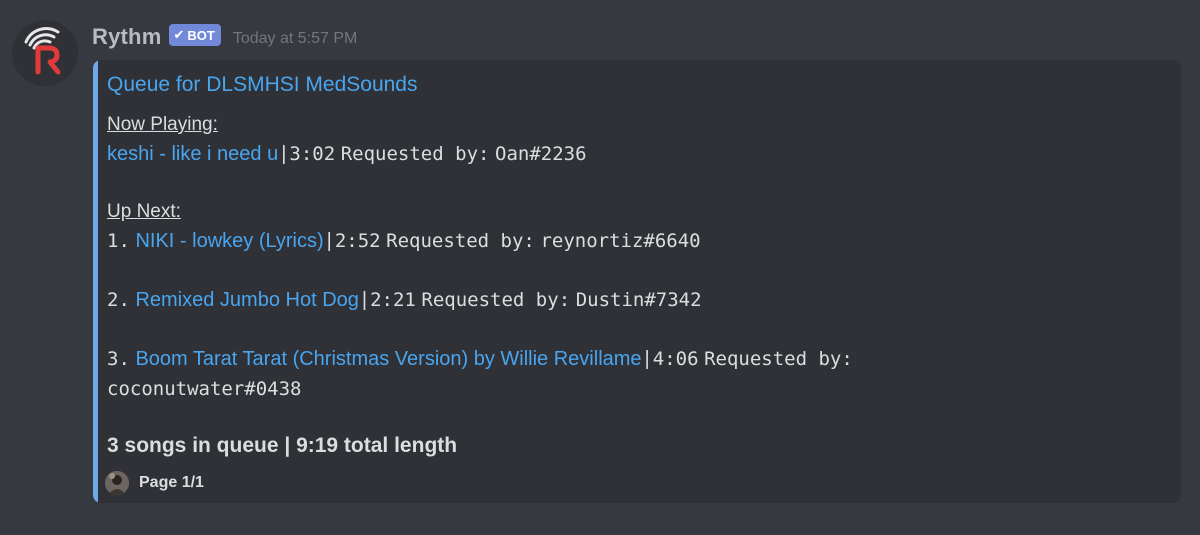  I want to click on queue-item-requester: coconutwater#0438, so click(204, 389).